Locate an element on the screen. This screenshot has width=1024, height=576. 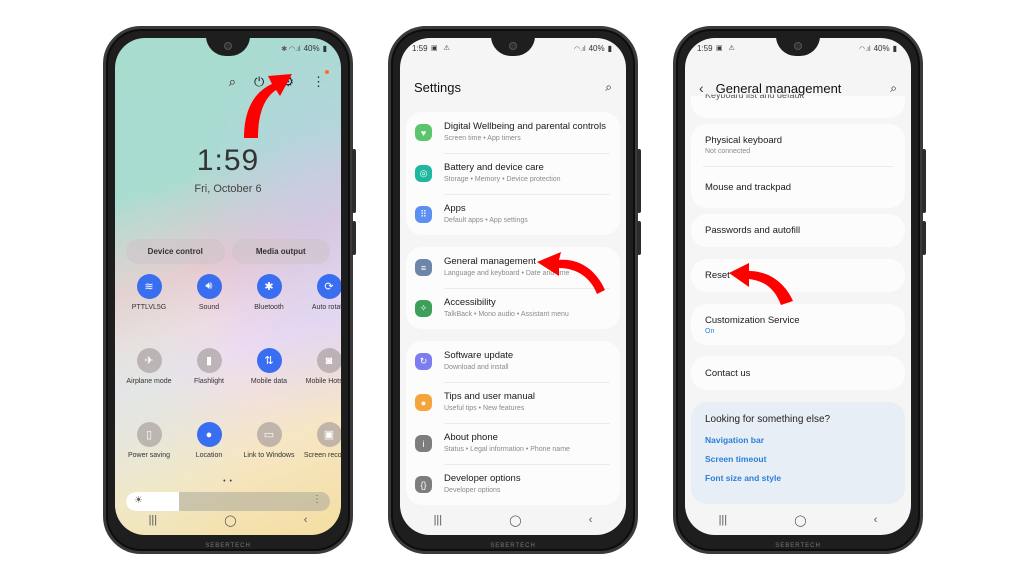
more-options-icon: ⋮ is located at coordinates (320, 80).